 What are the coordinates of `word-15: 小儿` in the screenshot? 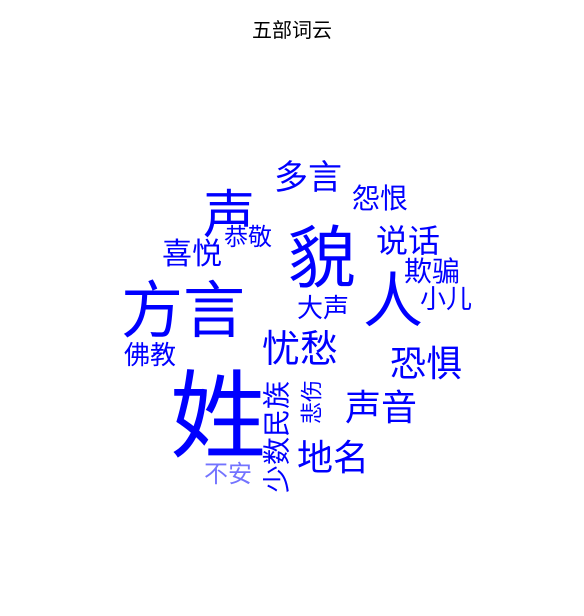 It's located at (446, 300).